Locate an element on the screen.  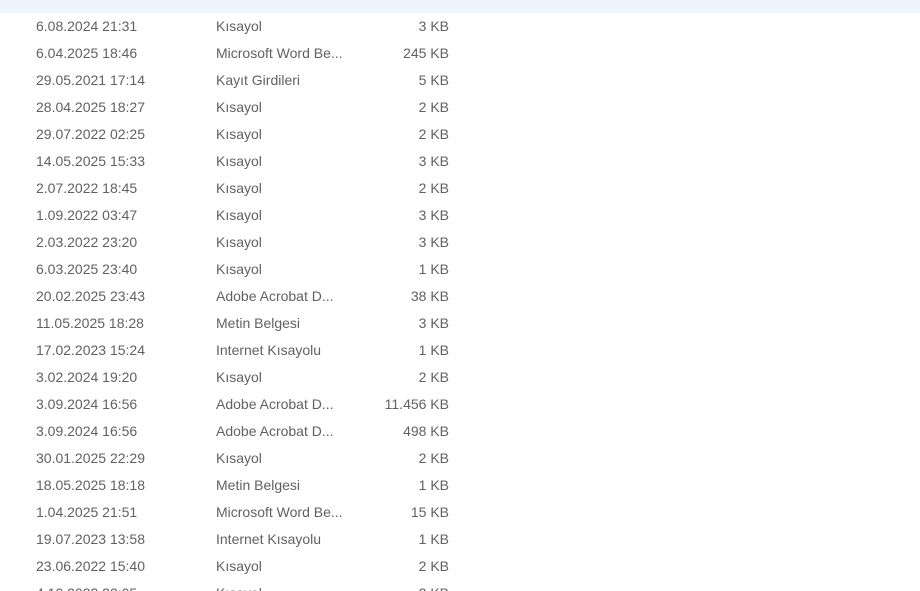
file-row: 2.07.2022 18:45 Kısayol 2 KB is located at coordinates (460, 188).